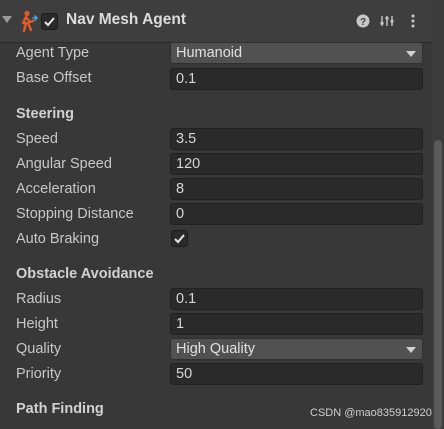 The height and width of the screenshot is (429, 444). I want to click on component-title: Nav Mesh Agent, so click(126, 19).